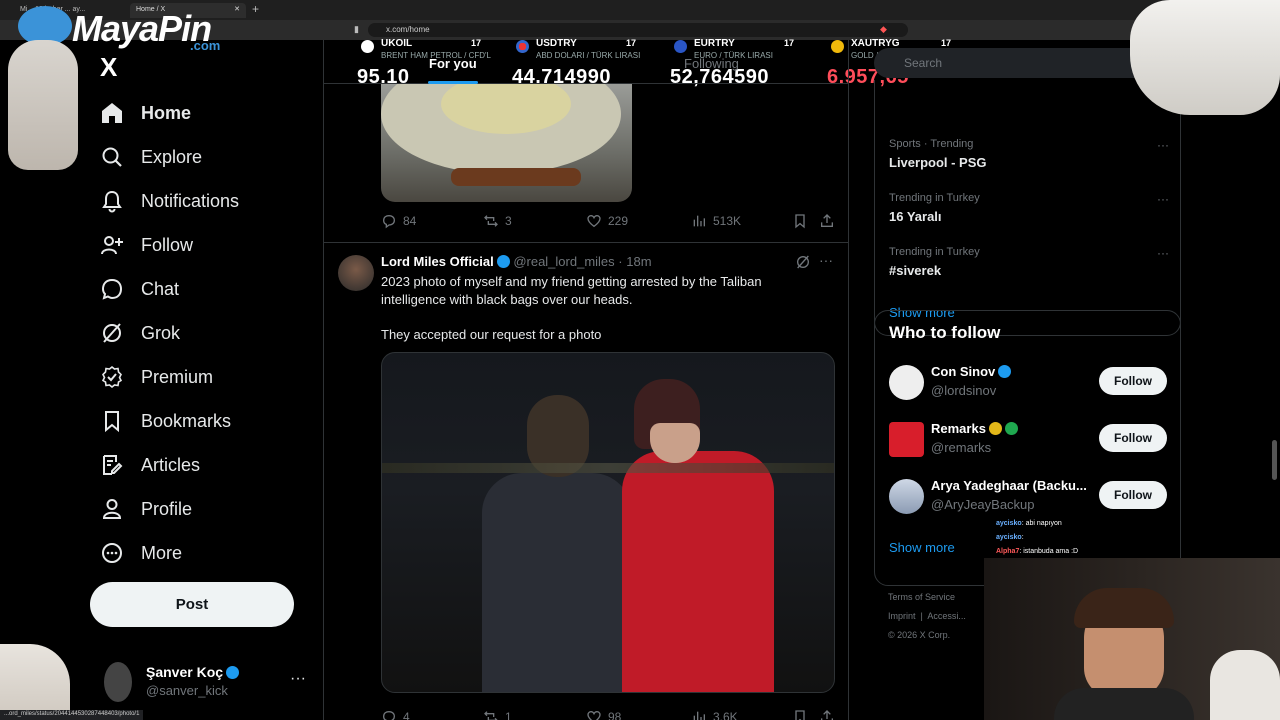 This screenshot has width=1280, height=720. I want to click on post-button: Post, so click(192, 604).